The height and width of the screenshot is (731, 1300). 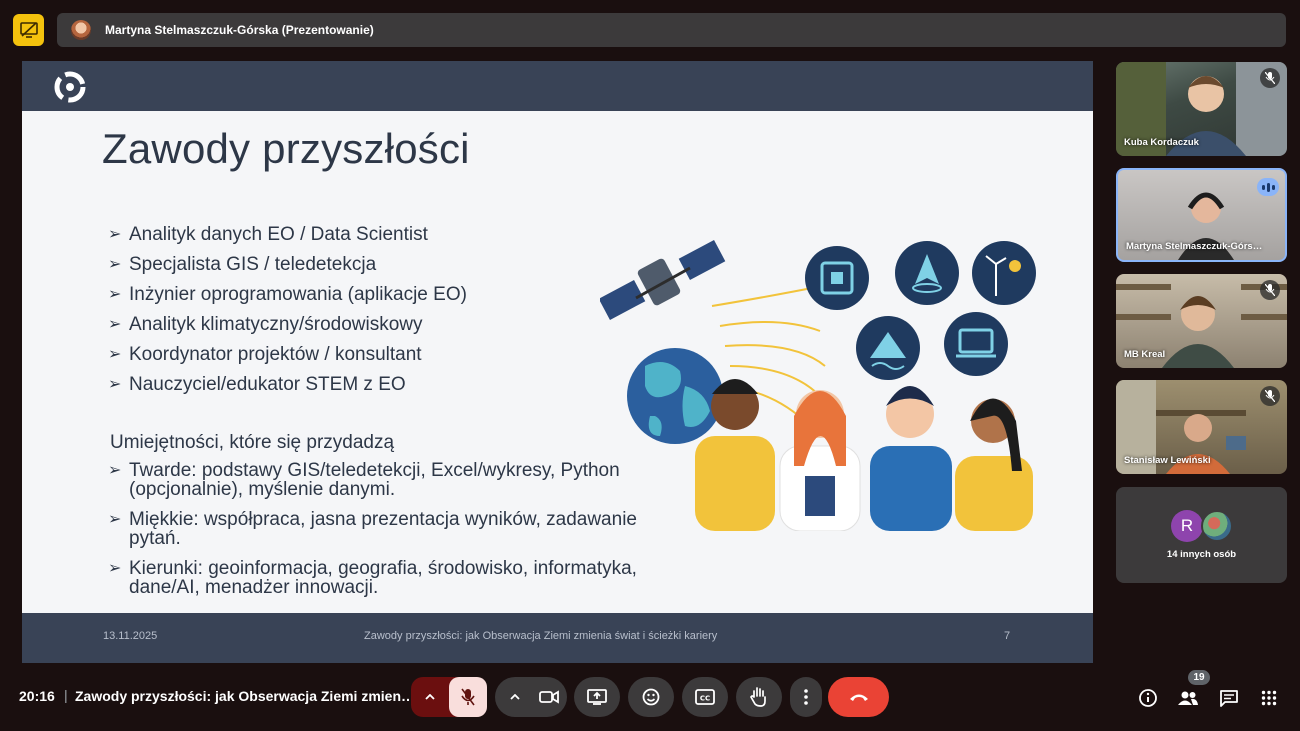 I want to click on camera-control, so click(x=531, y=697).